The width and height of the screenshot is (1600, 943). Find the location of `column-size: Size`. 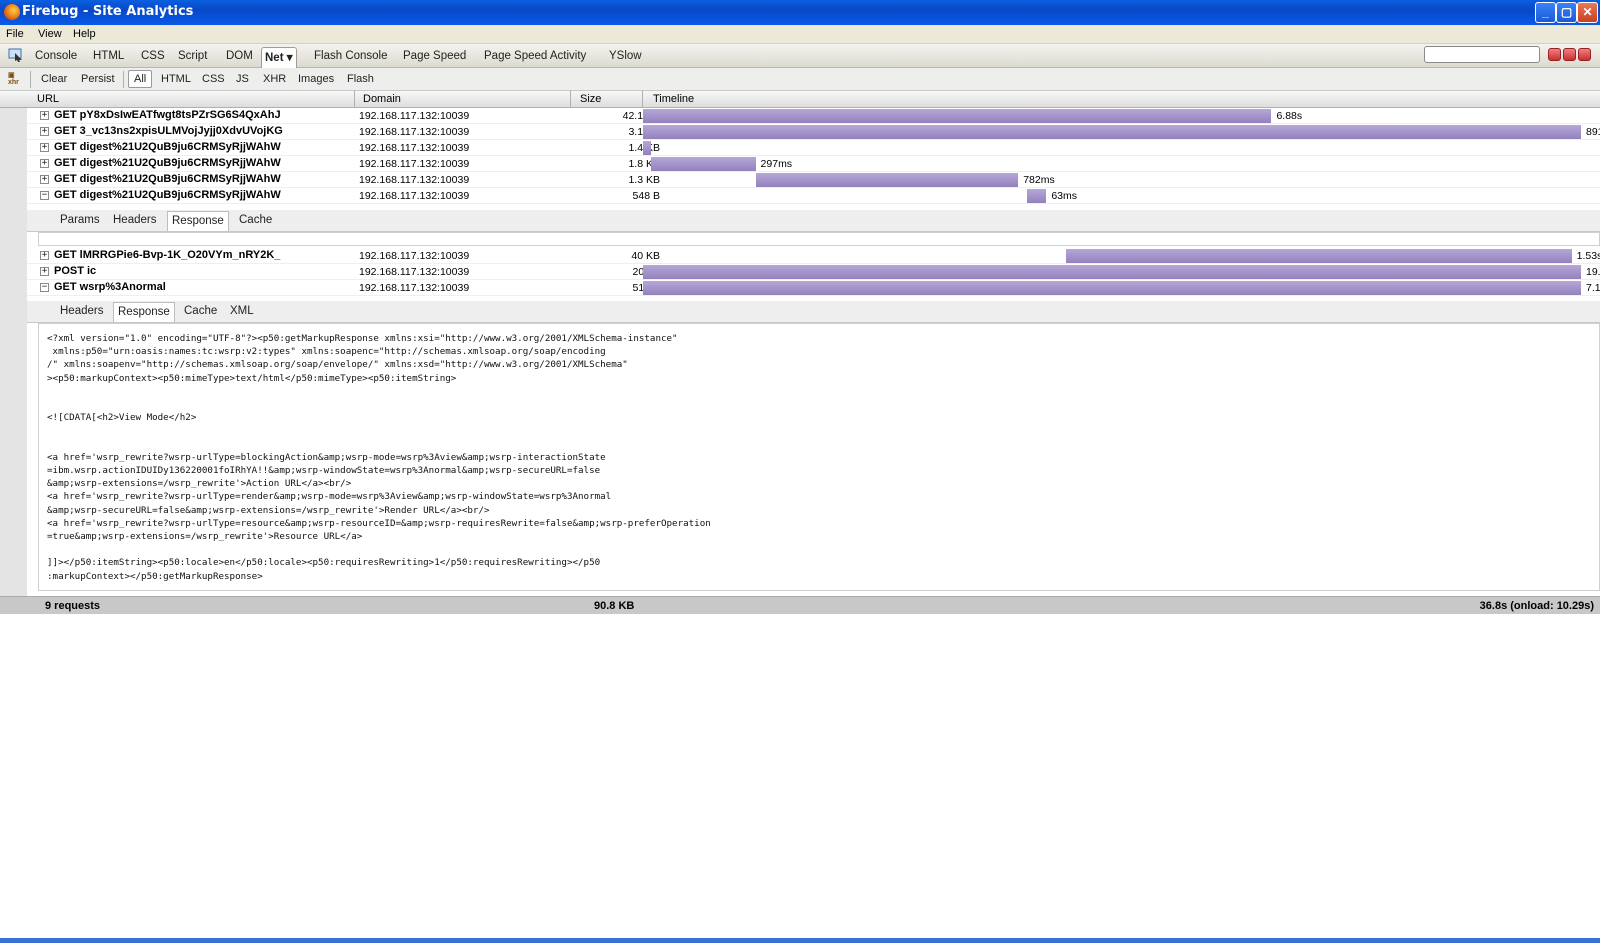

column-size: Size is located at coordinates (590, 99).